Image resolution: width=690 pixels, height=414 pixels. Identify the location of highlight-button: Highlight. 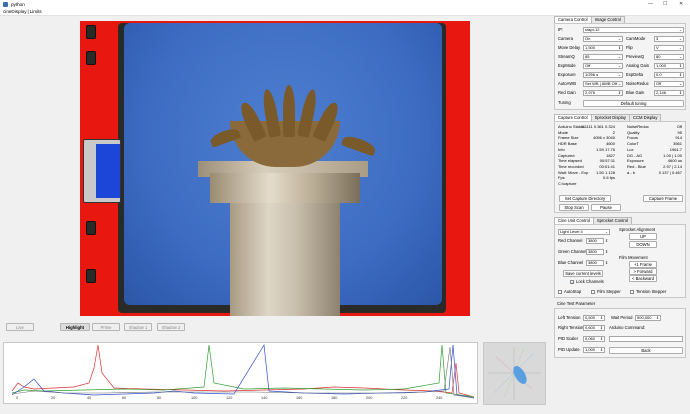
(75, 327).